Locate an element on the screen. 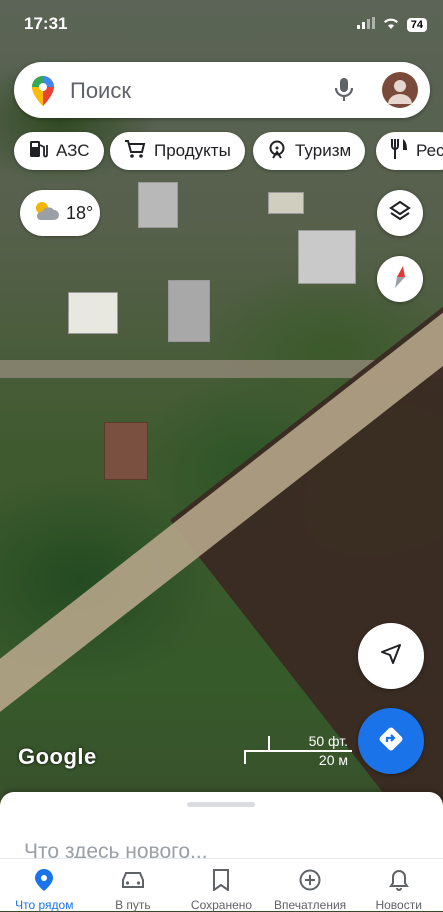 The height and width of the screenshot is (912, 443). compass-icon is located at coordinates (400, 279).